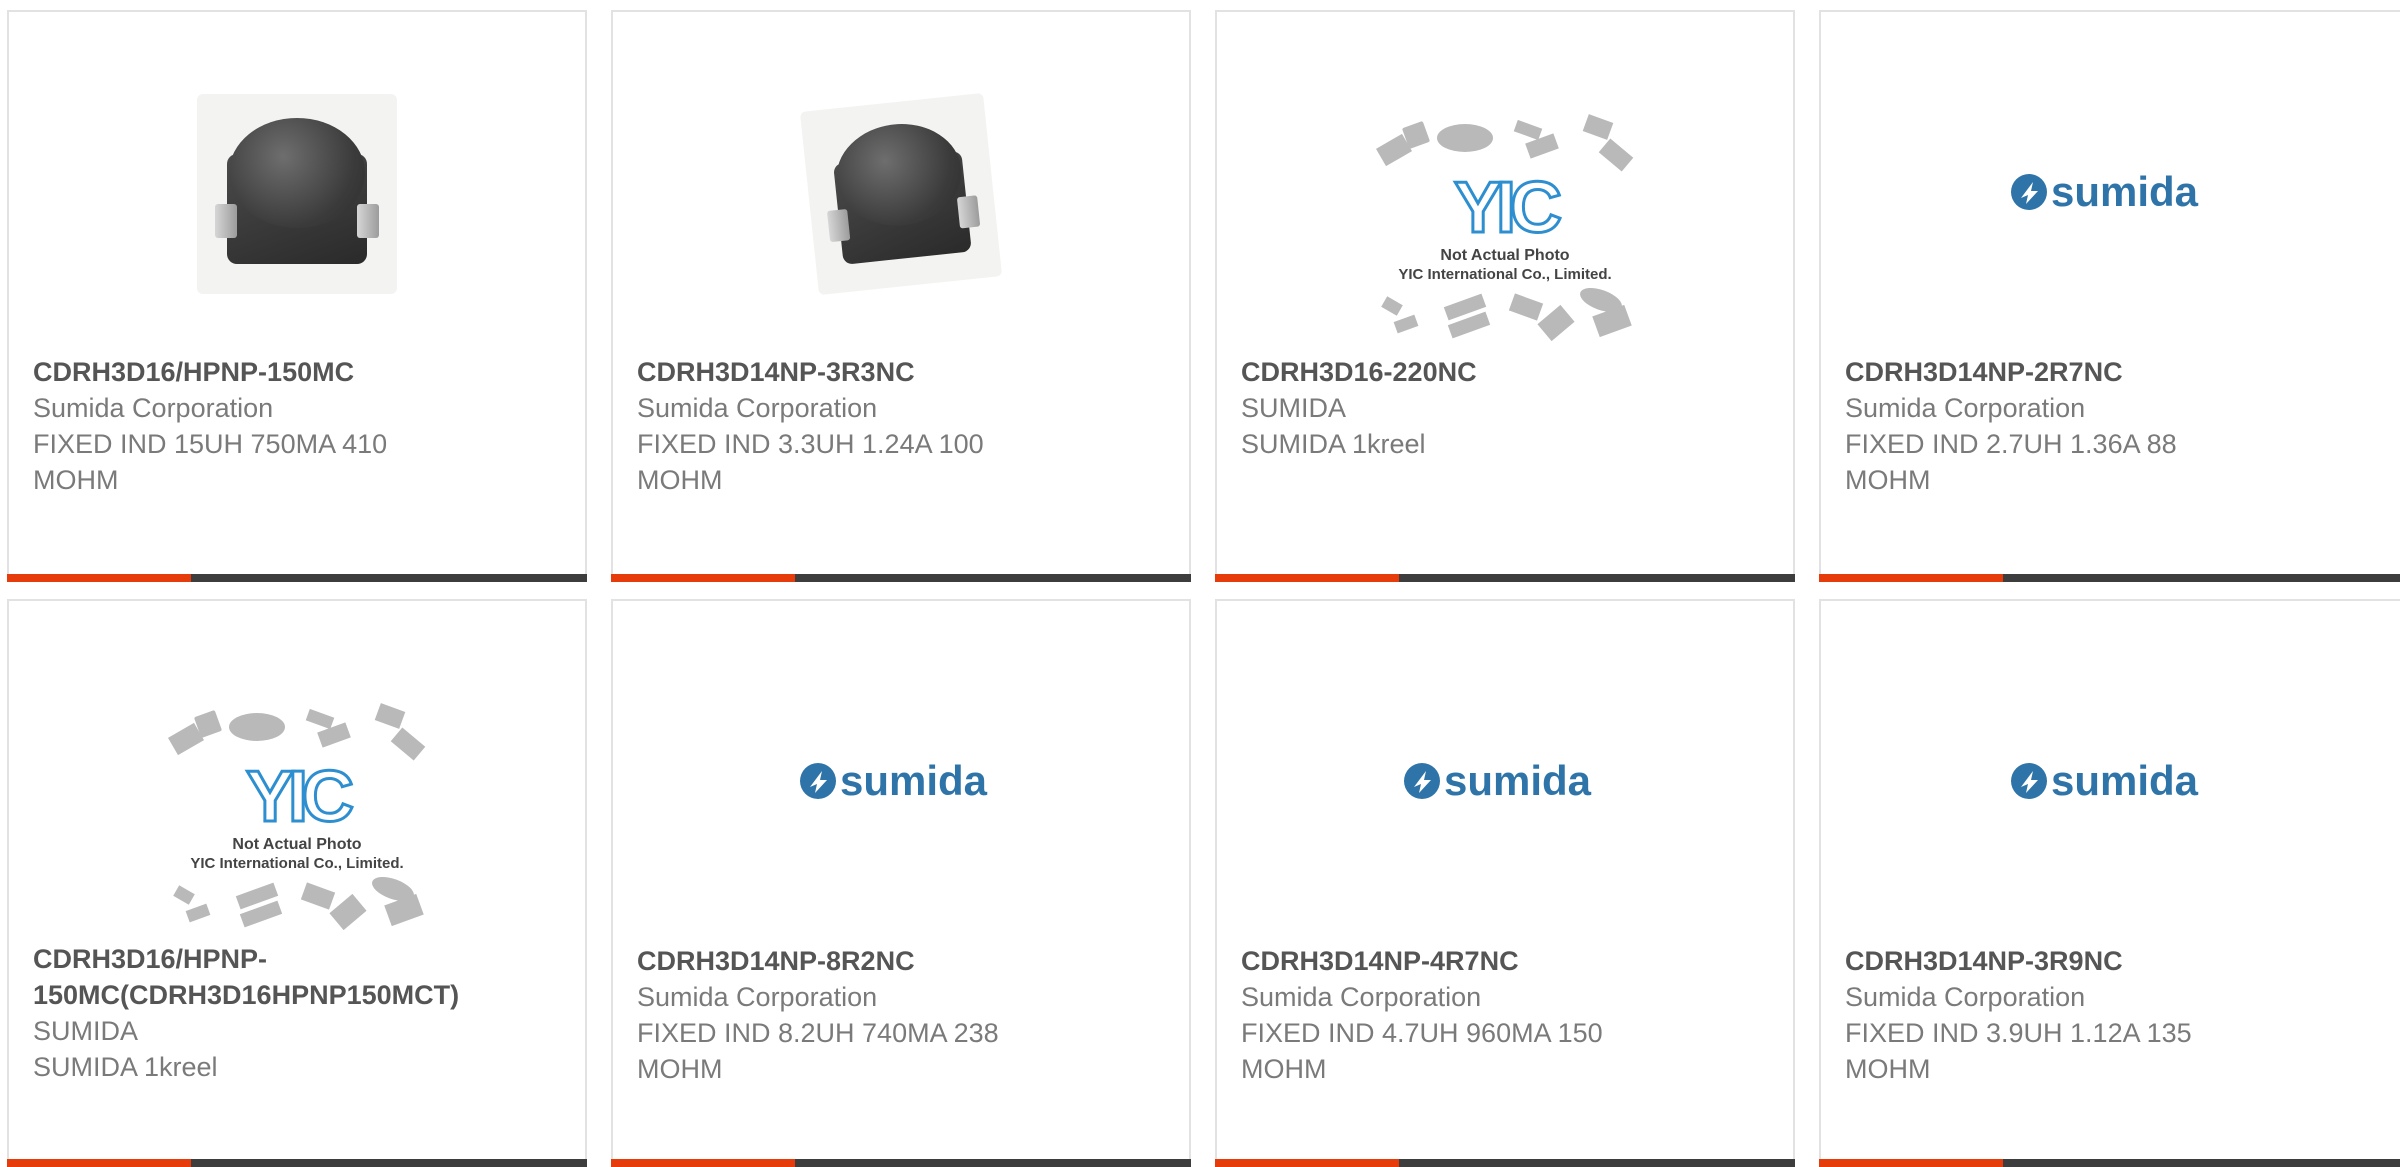 This screenshot has height=1167, width=2400. What do you see at coordinates (1507, 372) in the screenshot?
I see `part-number-link: CDRH3D16-220NC` at bounding box center [1507, 372].